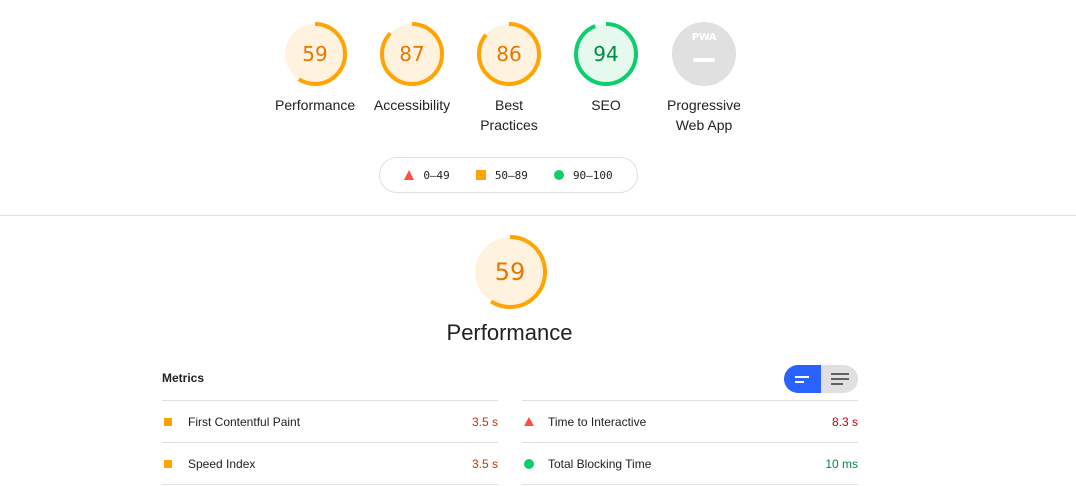 The image size is (1076, 487). Describe the element at coordinates (315, 54) in the screenshot. I see `gauge-performance-score: 59` at that location.